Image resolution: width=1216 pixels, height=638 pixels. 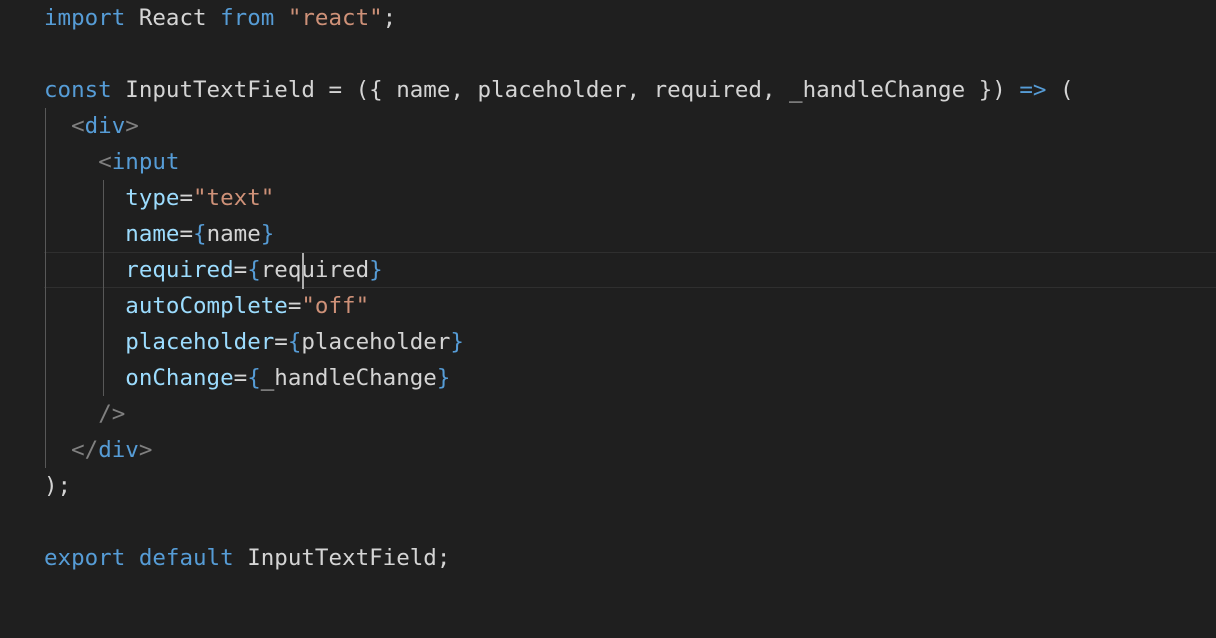 I want to click on code-line-text: required={required}, so click(x=191, y=270).